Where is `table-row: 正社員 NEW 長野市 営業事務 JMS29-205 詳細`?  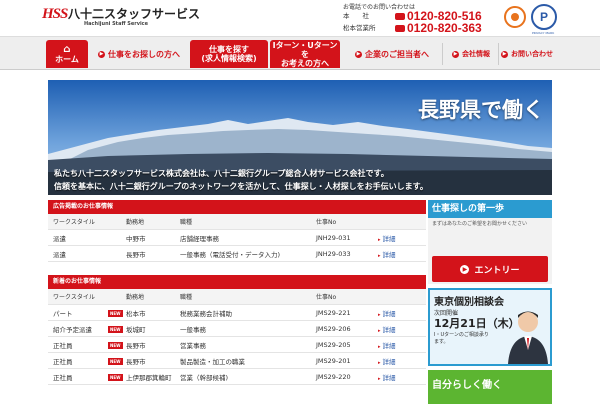 table-row: 正社員 NEW 長野市 営業事務 JMS29-205 詳細 is located at coordinates (237, 345).